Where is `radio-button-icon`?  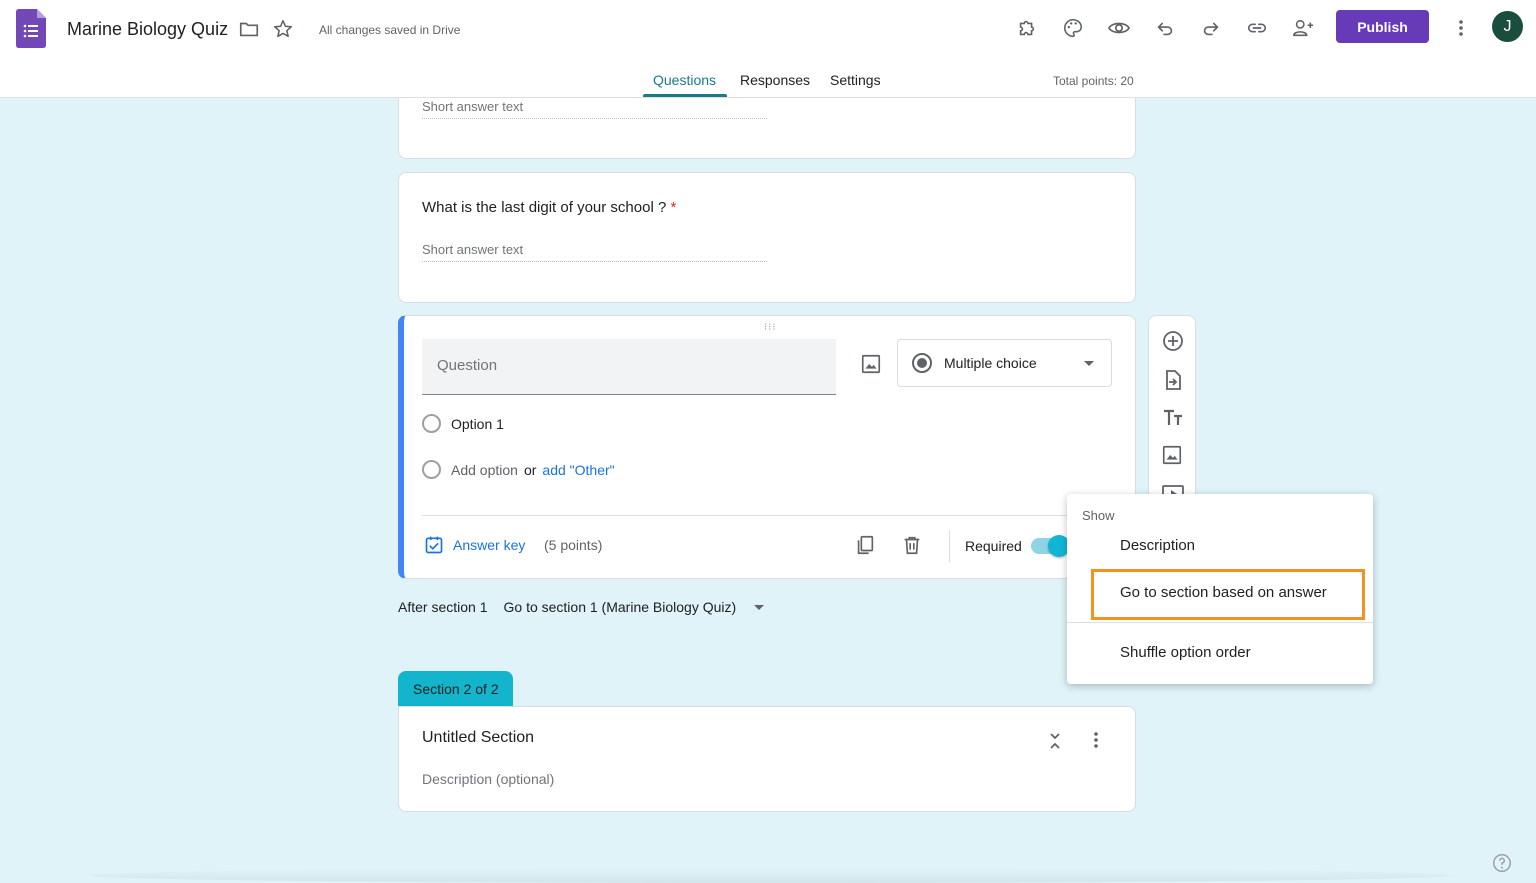
radio-button-icon is located at coordinates (922, 363).